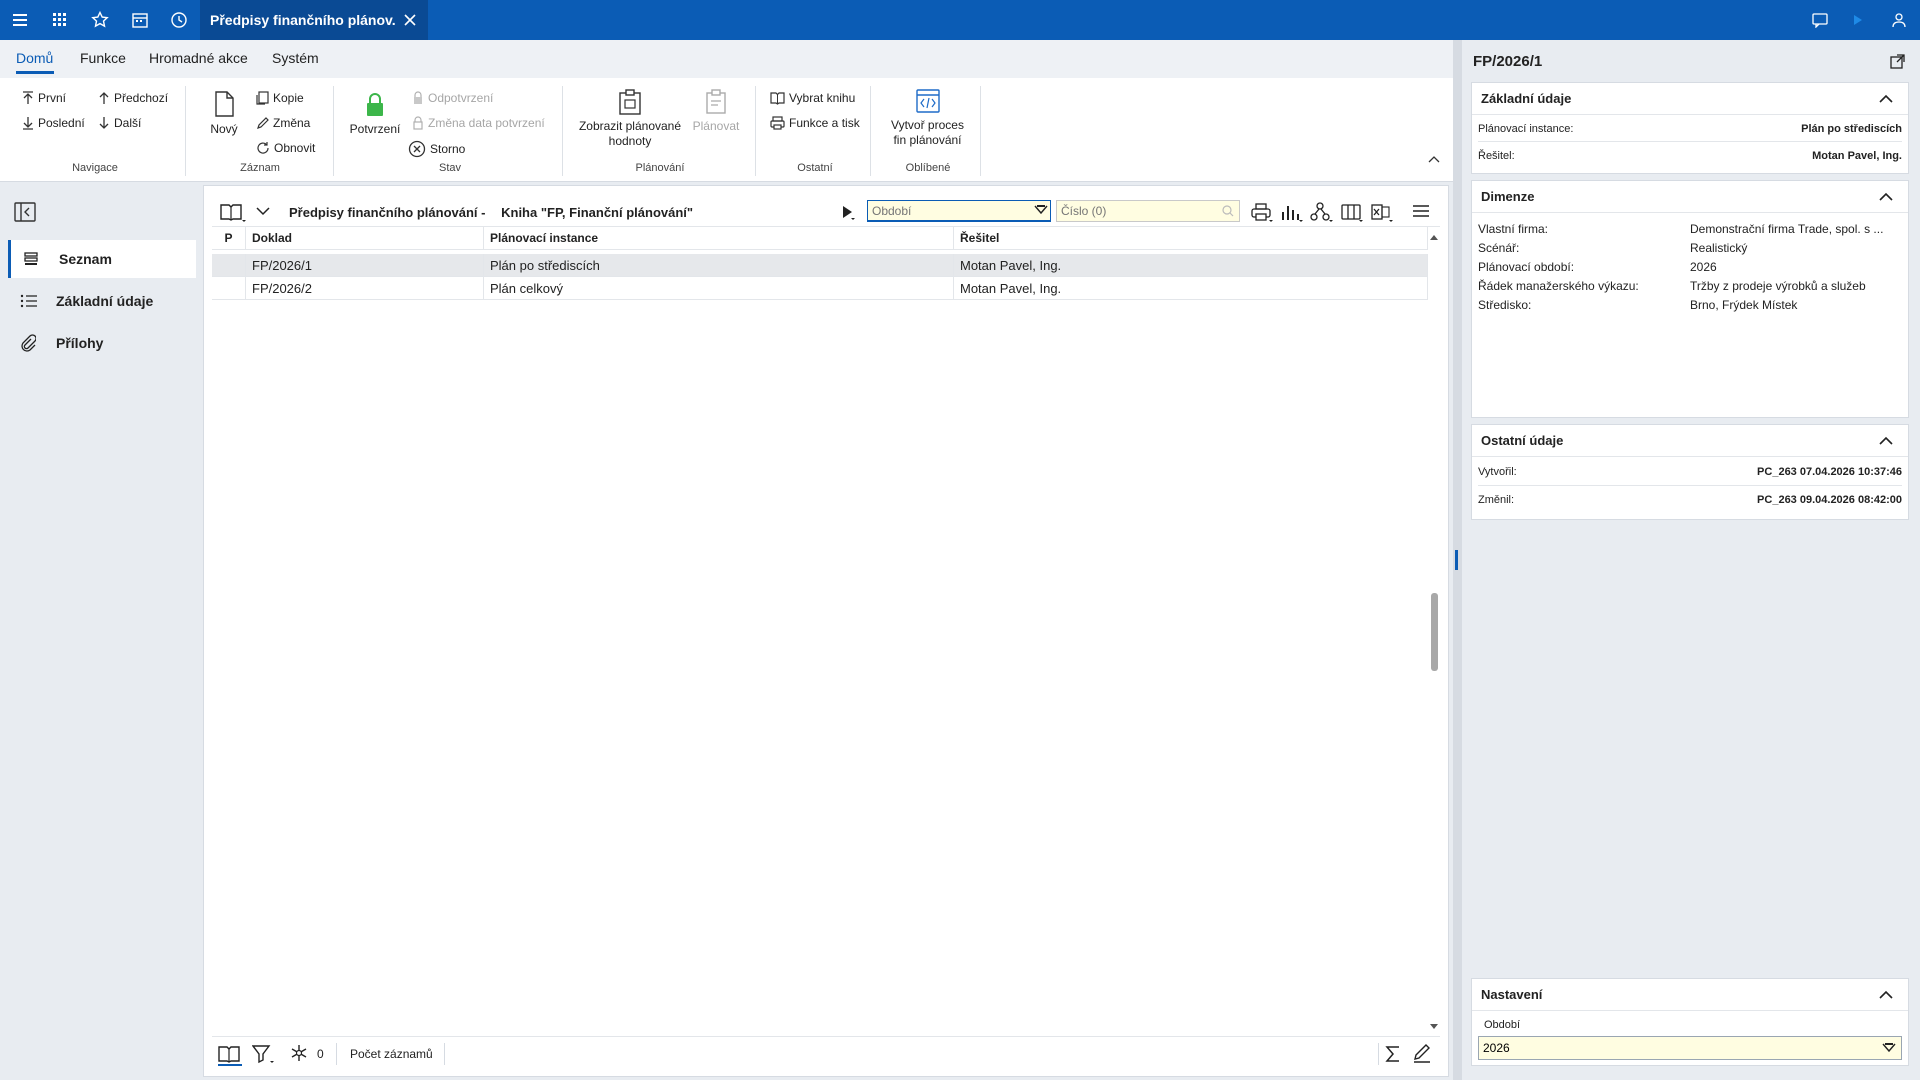 This screenshot has width=1920, height=1080. I want to click on list-stack-icon, so click(31, 259).